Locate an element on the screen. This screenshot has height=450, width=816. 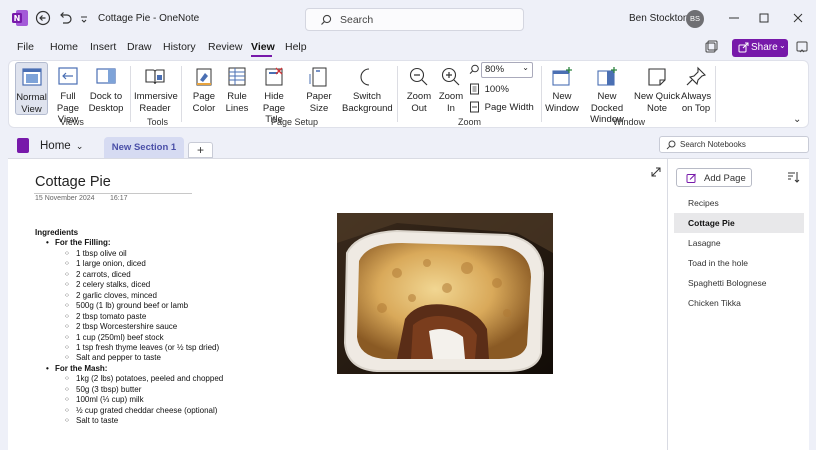
immersive-reader-label: Immersive Reader is located at coordinates (156, 102).